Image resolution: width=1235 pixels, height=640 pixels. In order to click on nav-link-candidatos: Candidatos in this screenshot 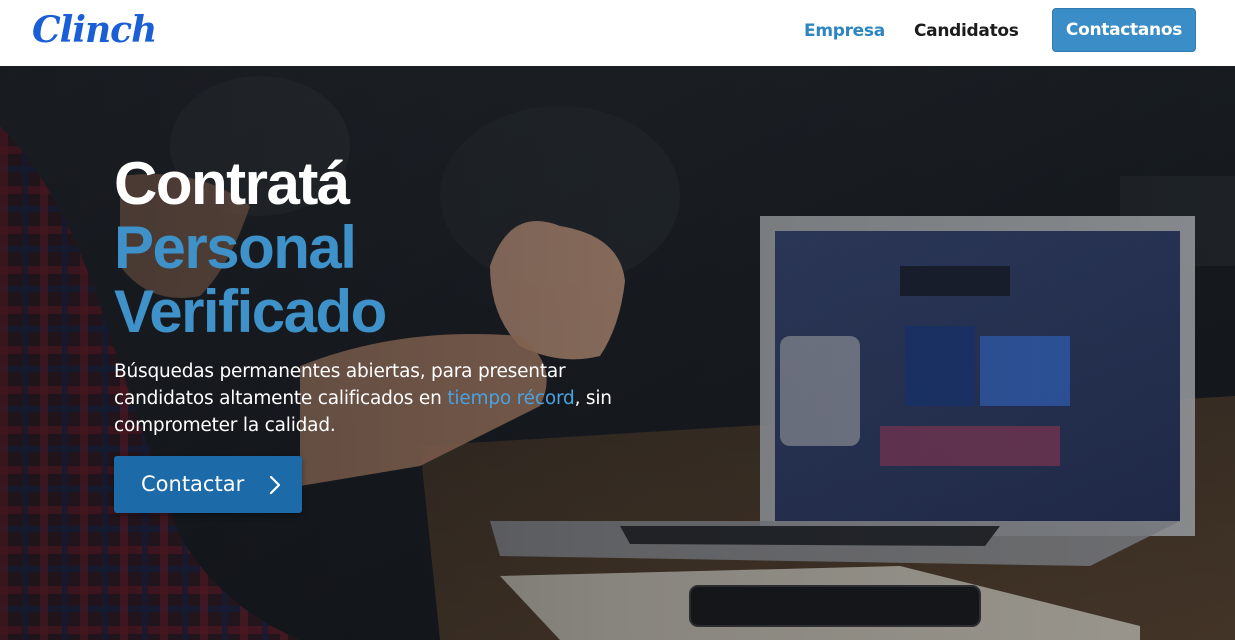, I will do `click(966, 31)`.